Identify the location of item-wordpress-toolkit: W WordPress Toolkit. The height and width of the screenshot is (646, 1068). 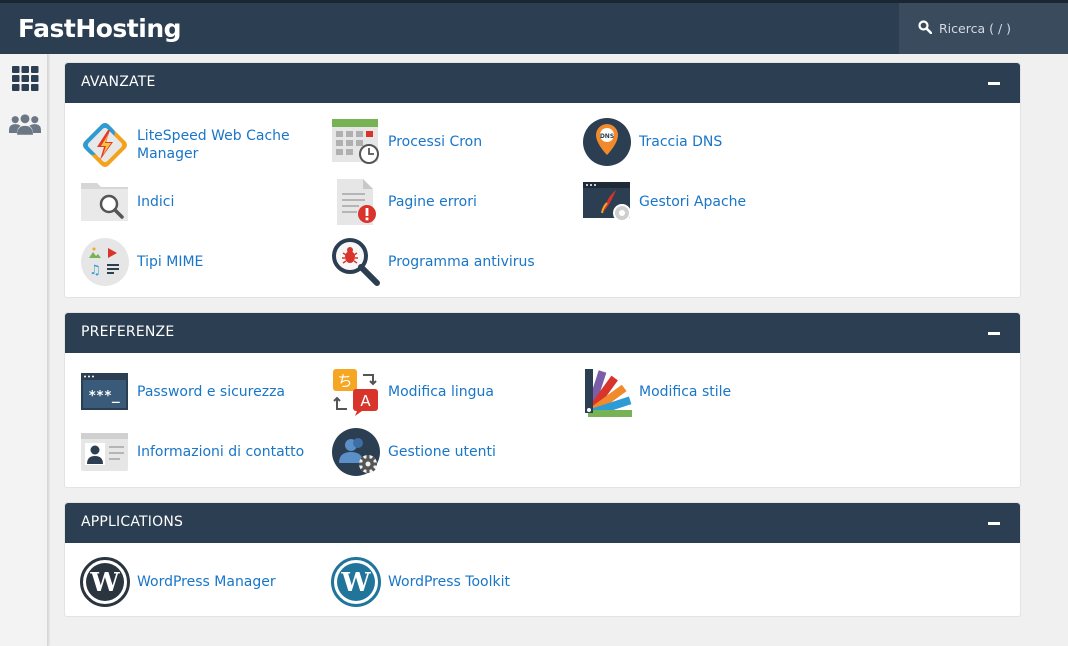
(441, 582).